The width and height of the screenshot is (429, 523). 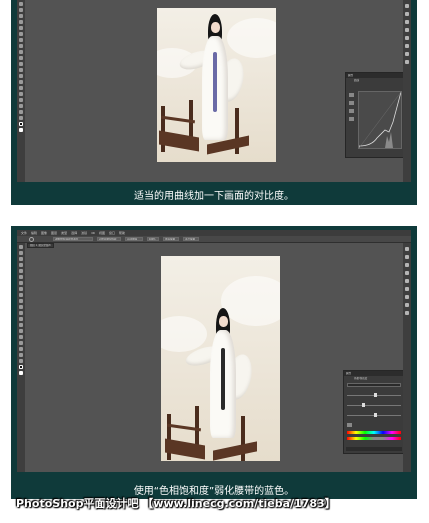 I want to click on option-checkbox: 自动增强, so click(x=134, y=239).